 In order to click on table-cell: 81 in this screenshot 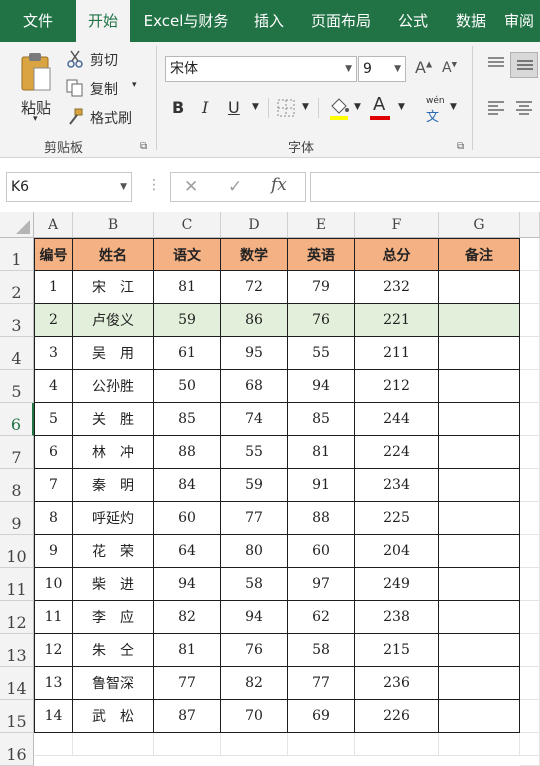, I will do `click(321, 452)`.